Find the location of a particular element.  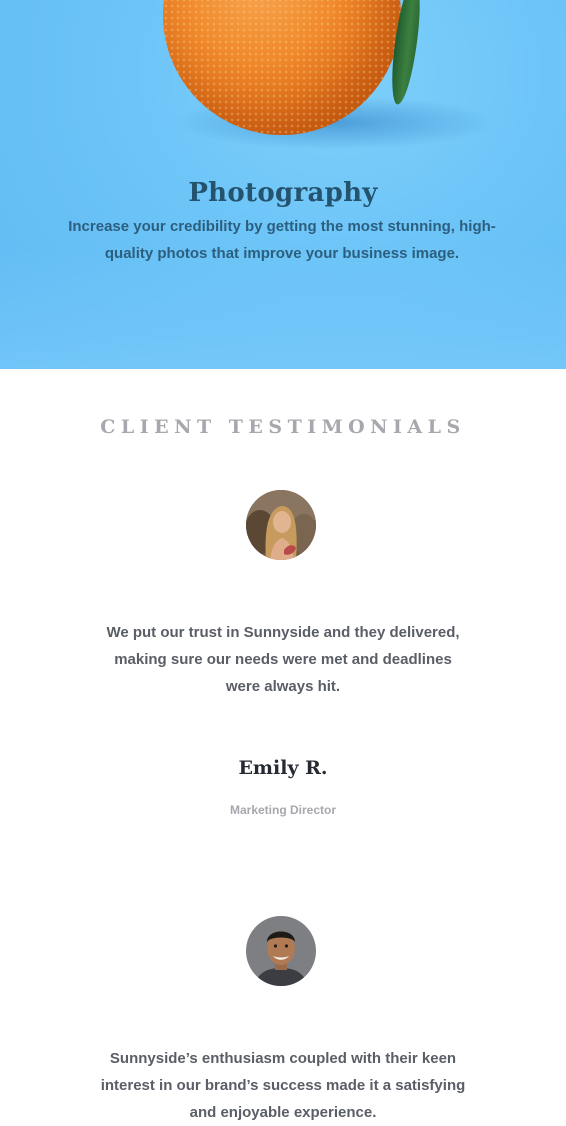

man-portrait-avatar is located at coordinates (281, 951).